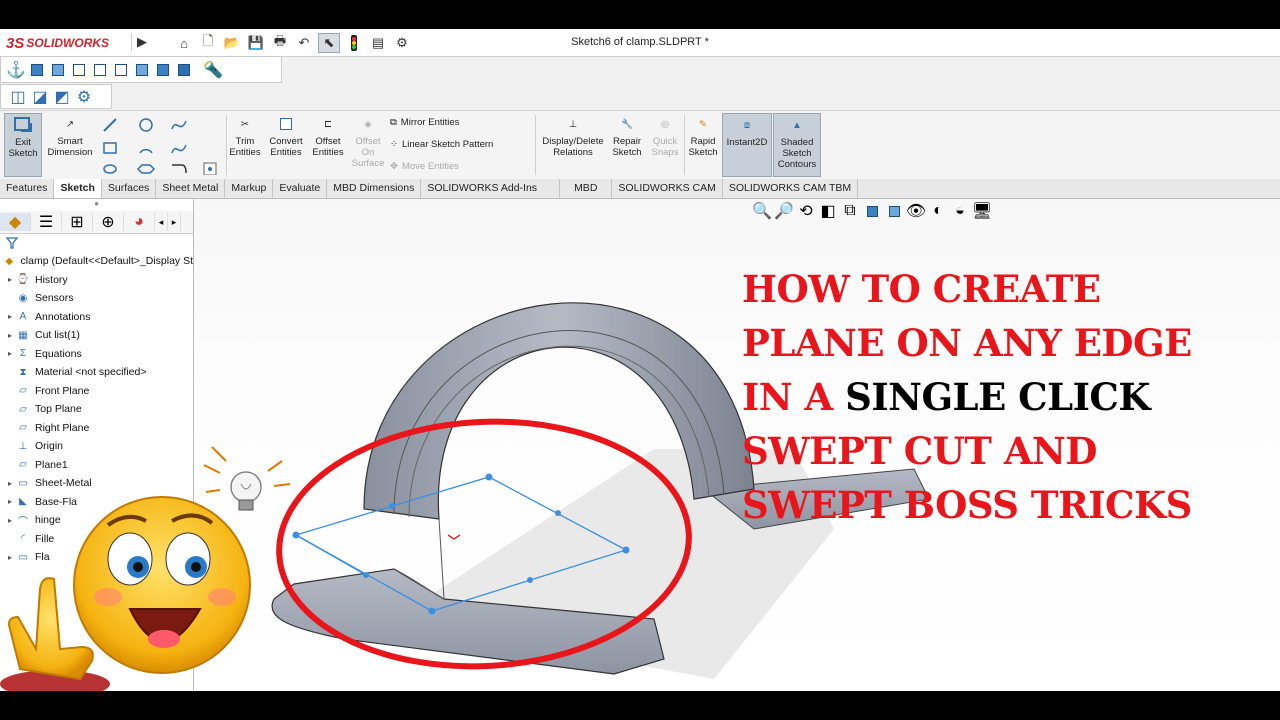 This screenshot has width=1280, height=720. What do you see at coordinates (402, 43) in the screenshot?
I see `options-gear-icon: ⚙` at bounding box center [402, 43].